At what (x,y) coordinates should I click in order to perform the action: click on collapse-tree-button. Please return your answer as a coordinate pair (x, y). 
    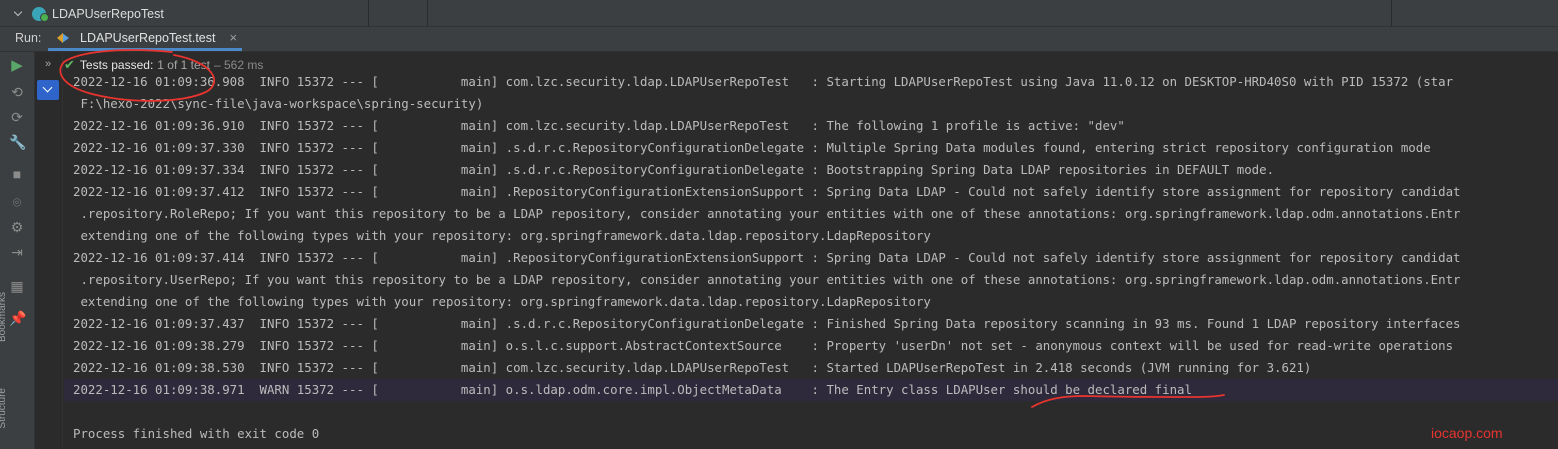
    Looking at the image, I should click on (48, 90).